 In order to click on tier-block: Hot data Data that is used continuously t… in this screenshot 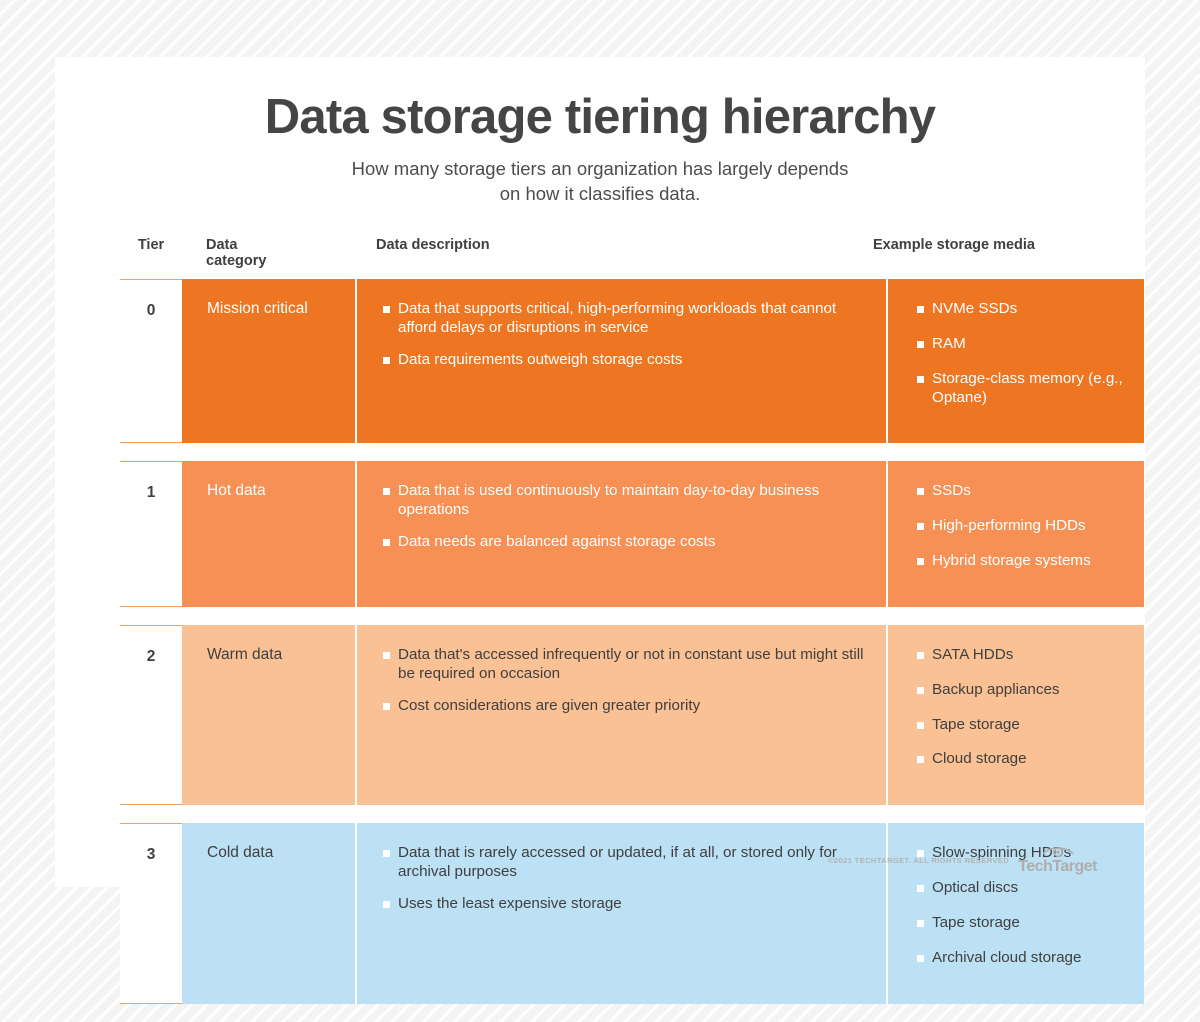, I will do `click(663, 534)`.